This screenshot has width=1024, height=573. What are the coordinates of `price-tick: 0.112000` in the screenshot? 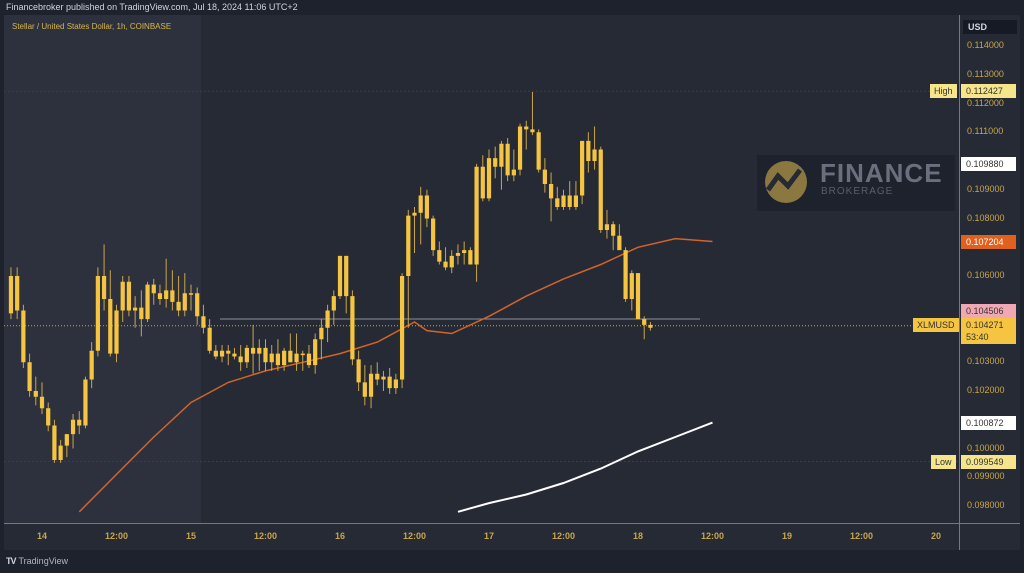 It's located at (985, 102).